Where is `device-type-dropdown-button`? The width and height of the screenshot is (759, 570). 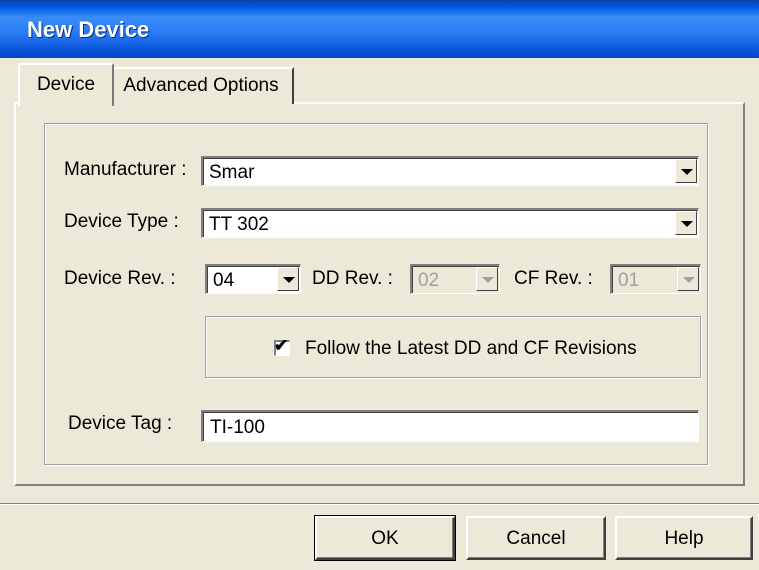
device-type-dropdown-button is located at coordinates (686, 223).